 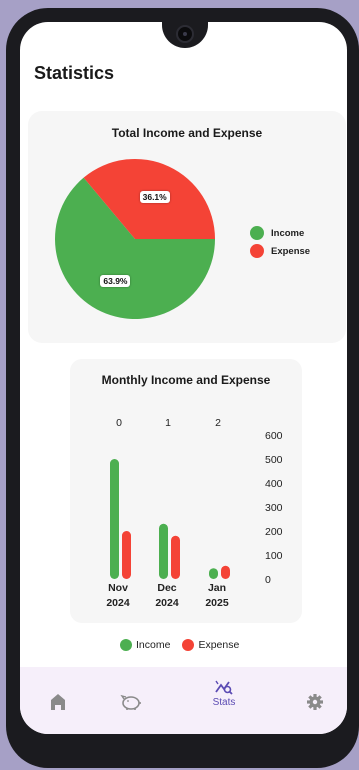 I want to click on nav-home, so click(x=58, y=692).